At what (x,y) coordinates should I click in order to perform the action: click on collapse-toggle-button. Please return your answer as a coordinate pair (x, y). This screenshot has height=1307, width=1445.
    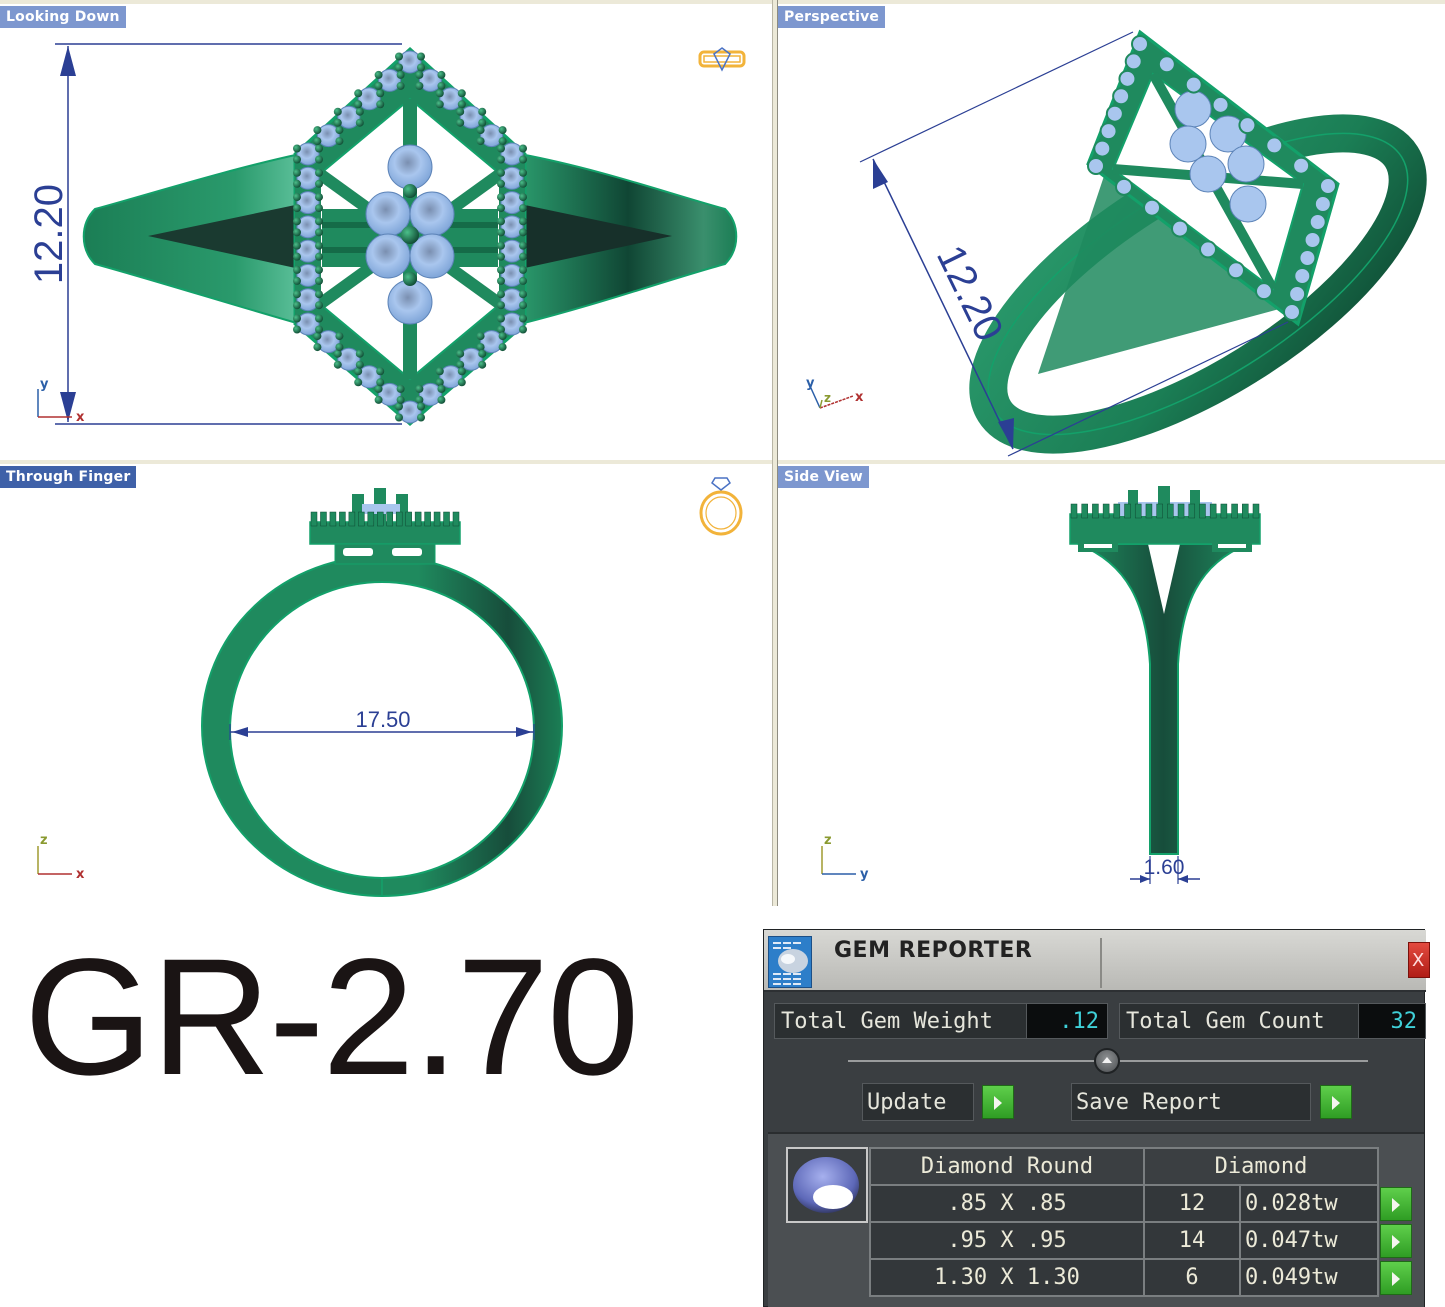
    Looking at the image, I should click on (1107, 1061).